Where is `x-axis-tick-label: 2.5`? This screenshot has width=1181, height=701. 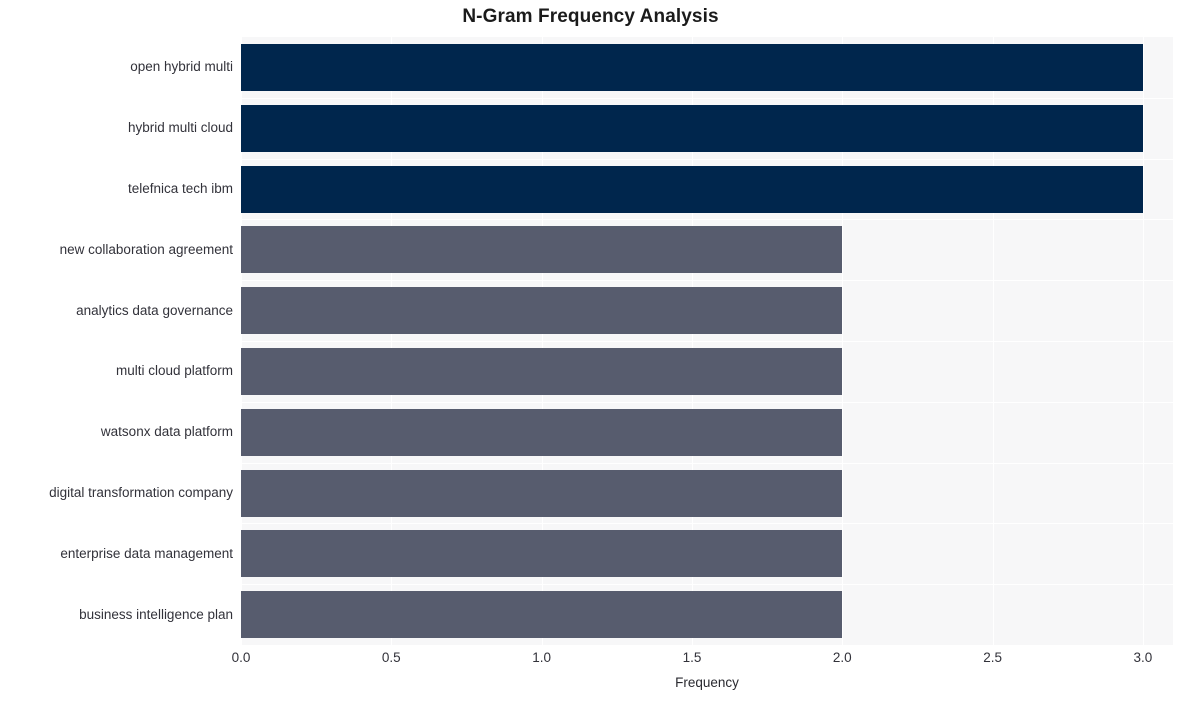 x-axis-tick-label: 2.5 is located at coordinates (992, 657).